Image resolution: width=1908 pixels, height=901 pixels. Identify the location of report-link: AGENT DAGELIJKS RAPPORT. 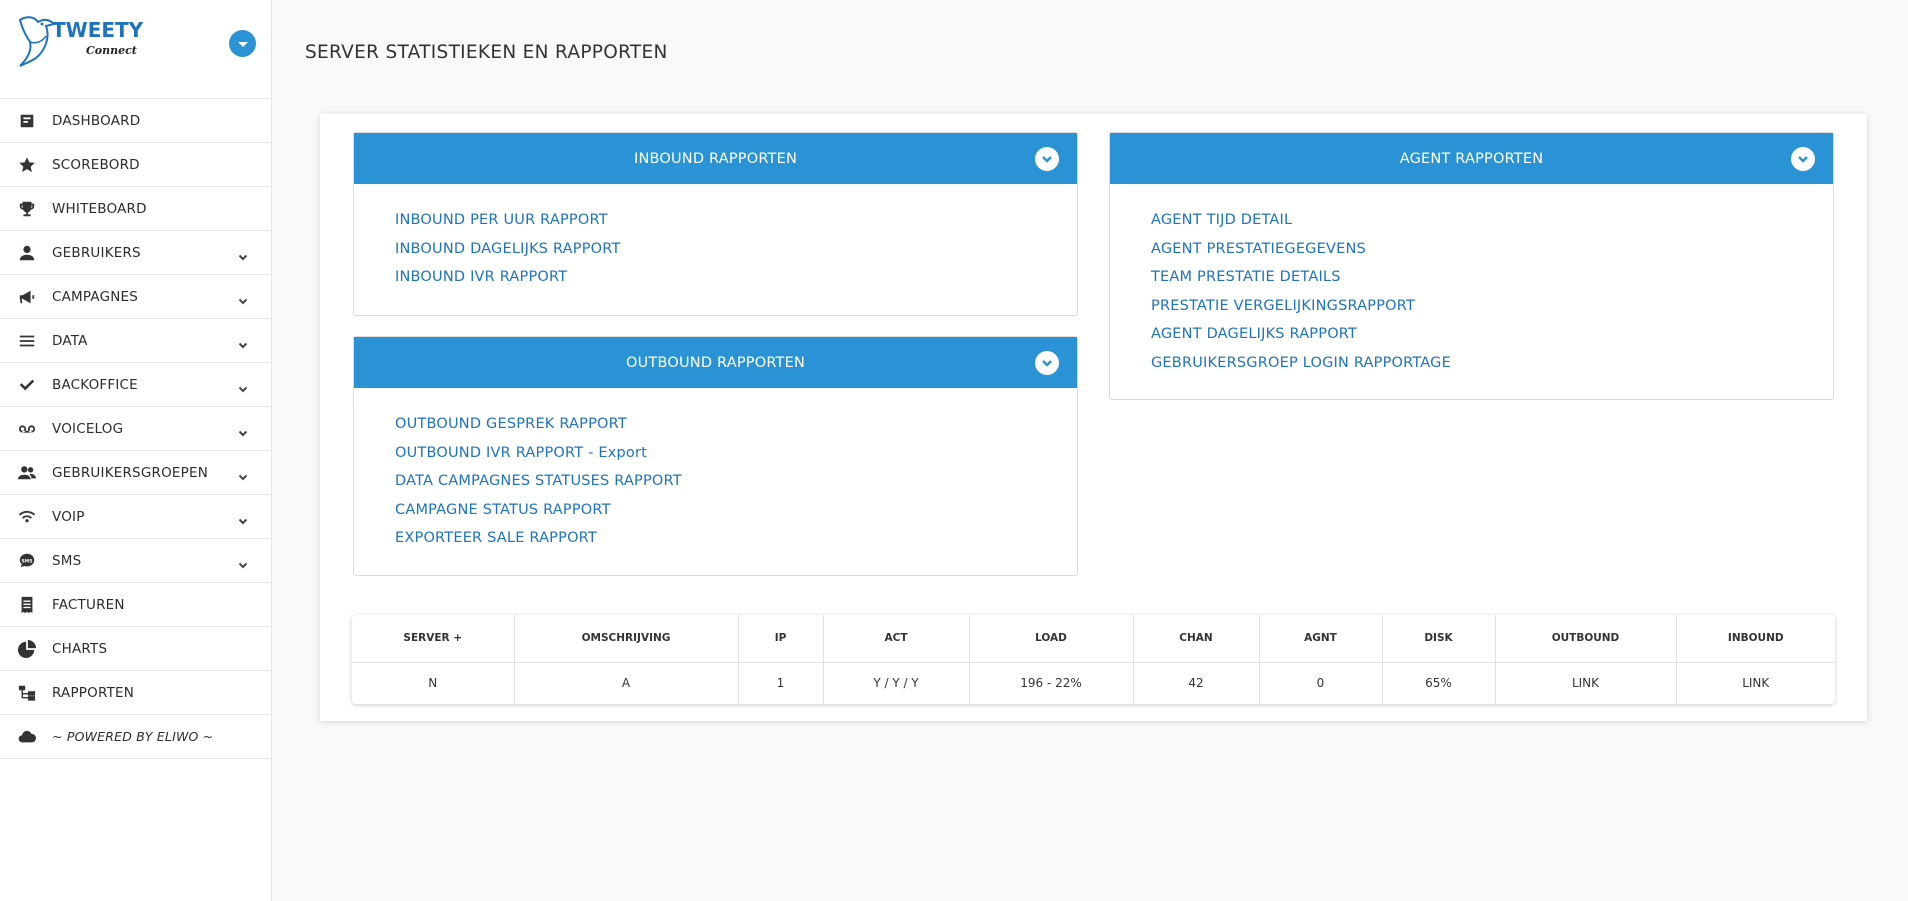
(1492, 338).